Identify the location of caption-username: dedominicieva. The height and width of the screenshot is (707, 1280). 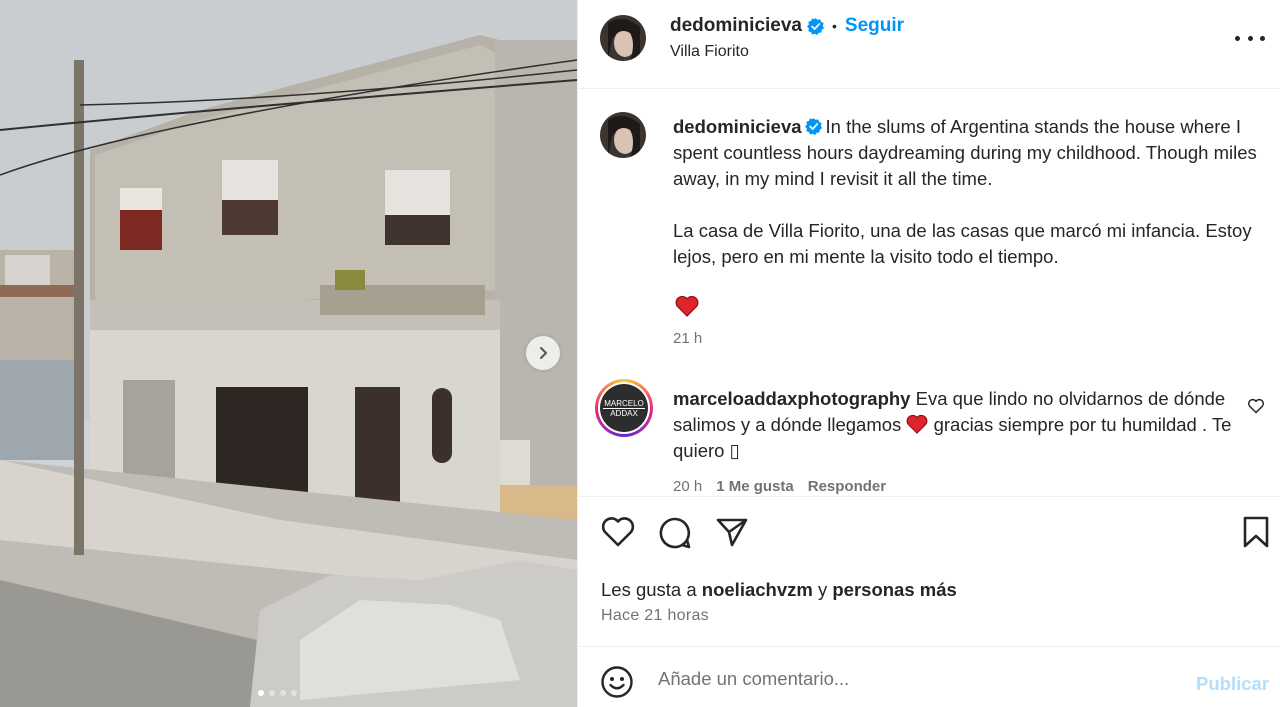
(737, 126).